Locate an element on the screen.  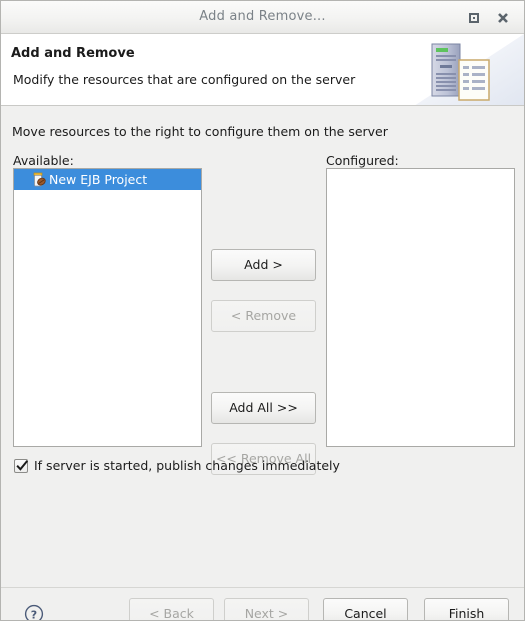
dialog-footer: ? < Back Next > Cancel Finish is located at coordinates (262, 604).